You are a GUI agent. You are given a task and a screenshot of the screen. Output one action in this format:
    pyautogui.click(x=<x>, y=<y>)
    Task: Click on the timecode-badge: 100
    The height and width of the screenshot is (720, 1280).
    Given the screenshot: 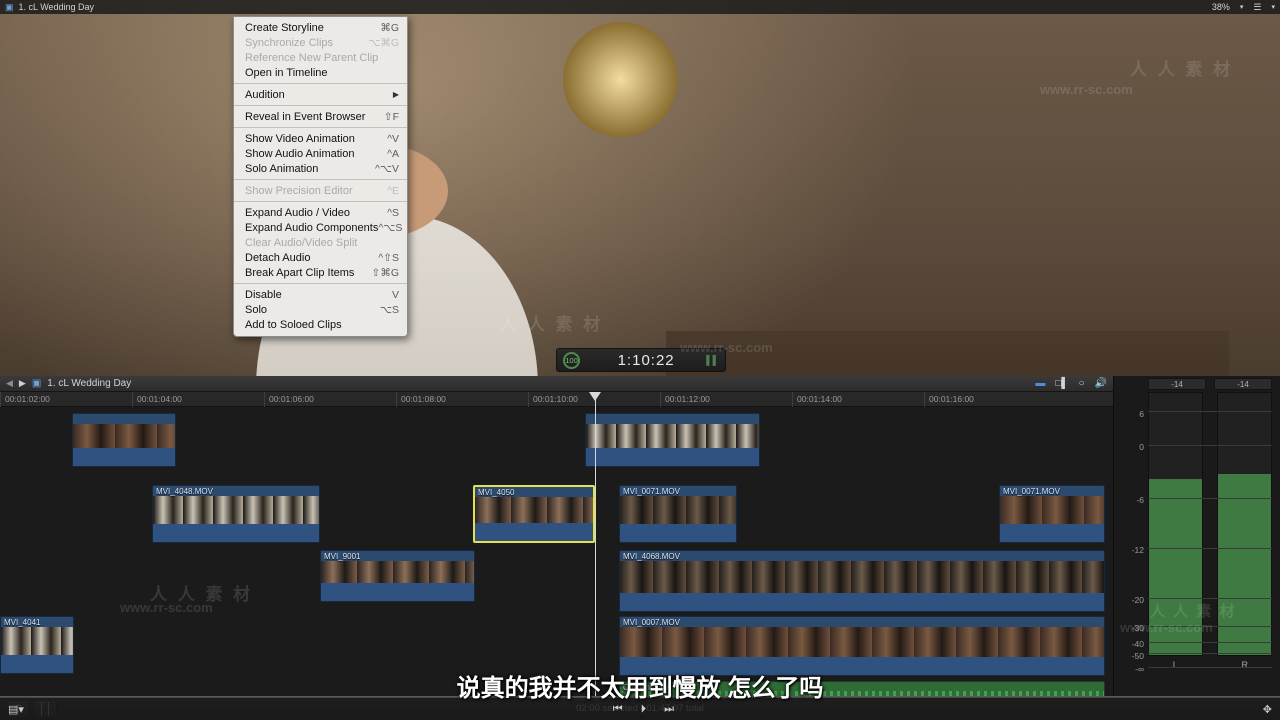 What is the action you would take?
    pyautogui.click(x=571, y=360)
    